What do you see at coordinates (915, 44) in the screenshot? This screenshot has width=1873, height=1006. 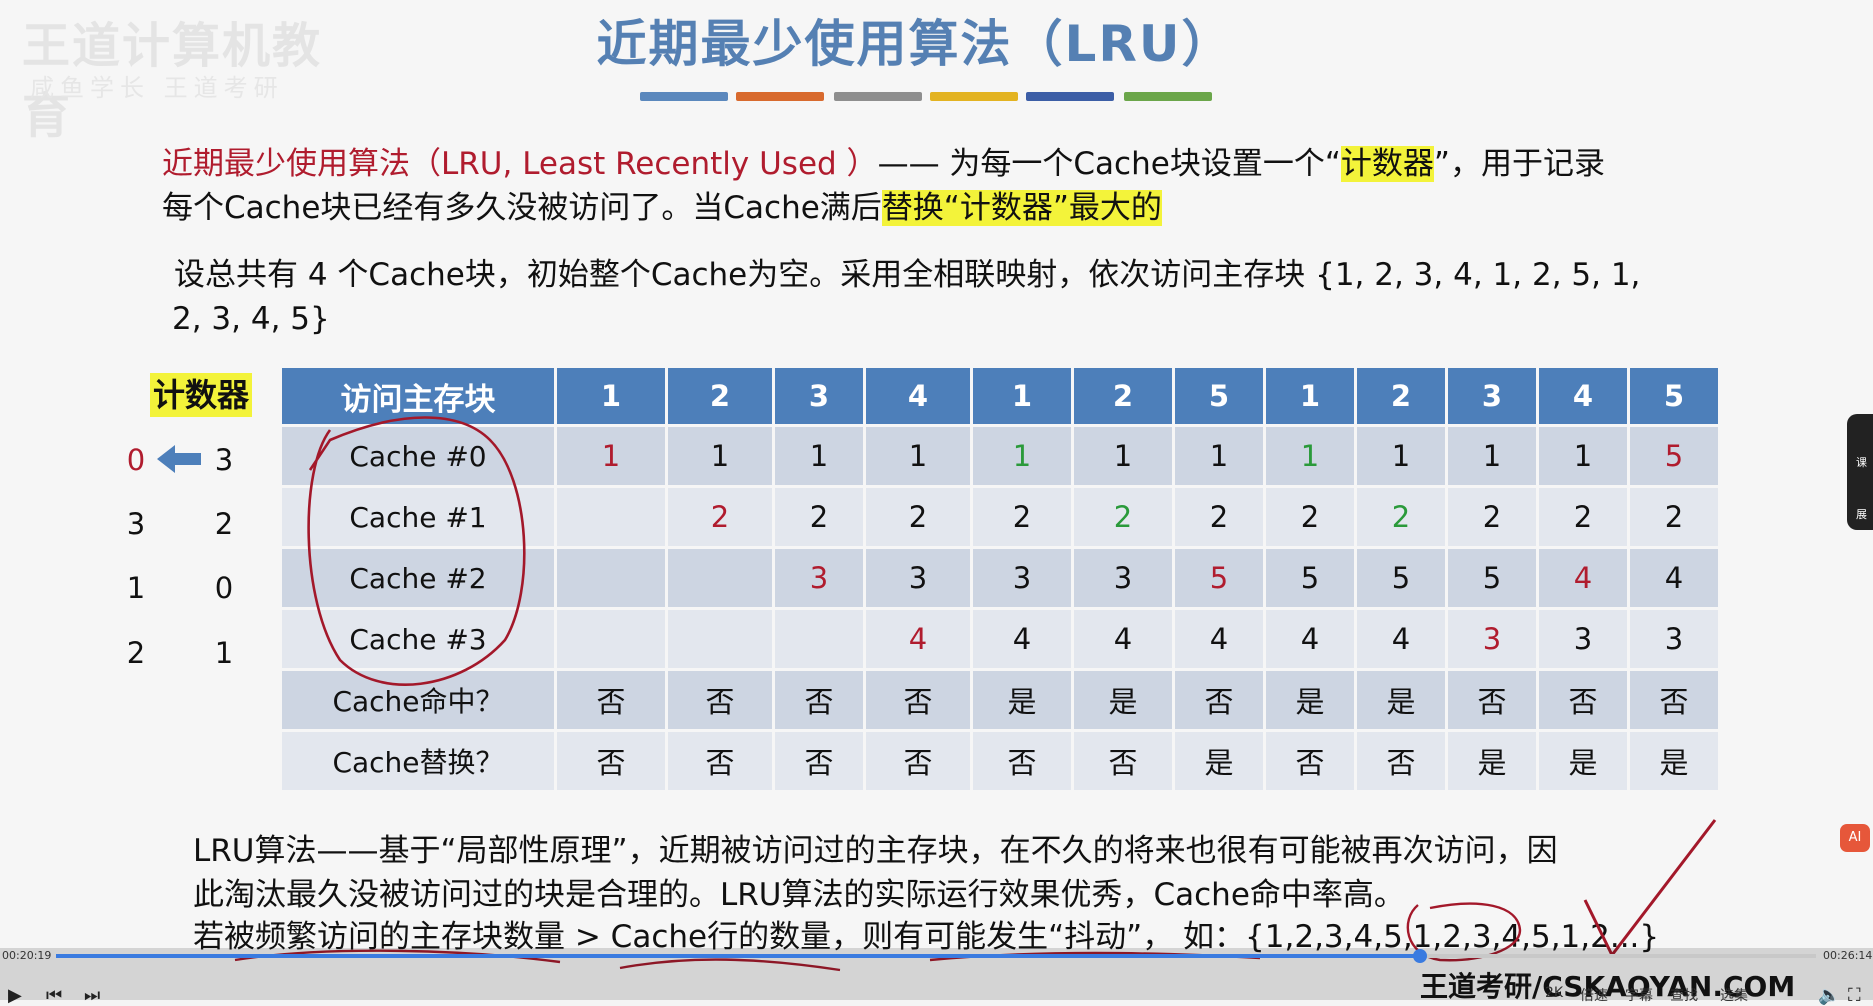 I see `page-title: 近期最少使用算法（LRU）` at bounding box center [915, 44].